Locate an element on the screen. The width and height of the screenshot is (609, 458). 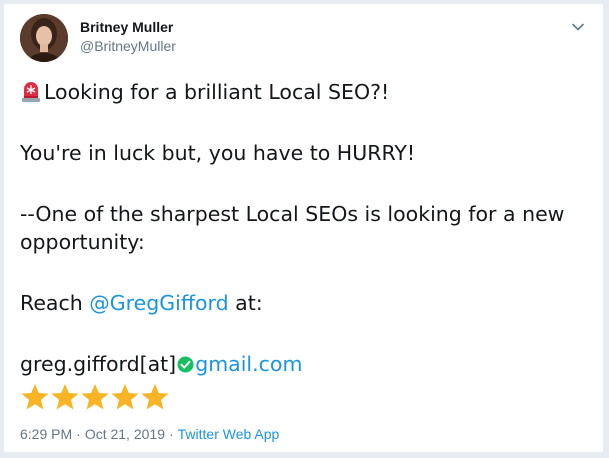
tweet-date: Oct 21, 2019 is located at coordinates (125, 434).